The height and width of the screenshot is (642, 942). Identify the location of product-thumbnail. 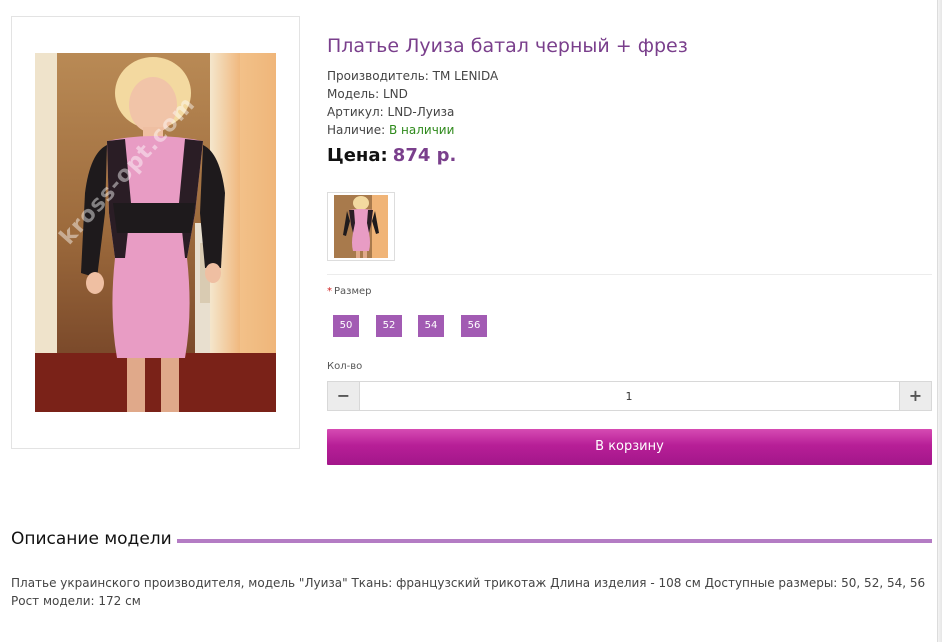
(361, 226).